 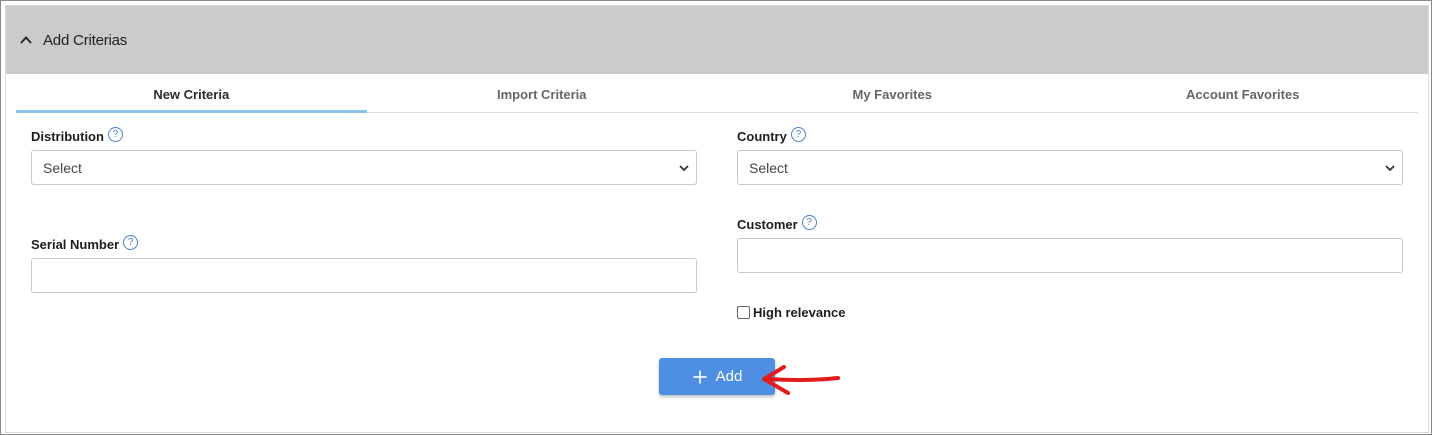 What do you see at coordinates (62, 167) in the screenshot?
I see `distribution-select-value: Select` at bounding box center [62, 167].